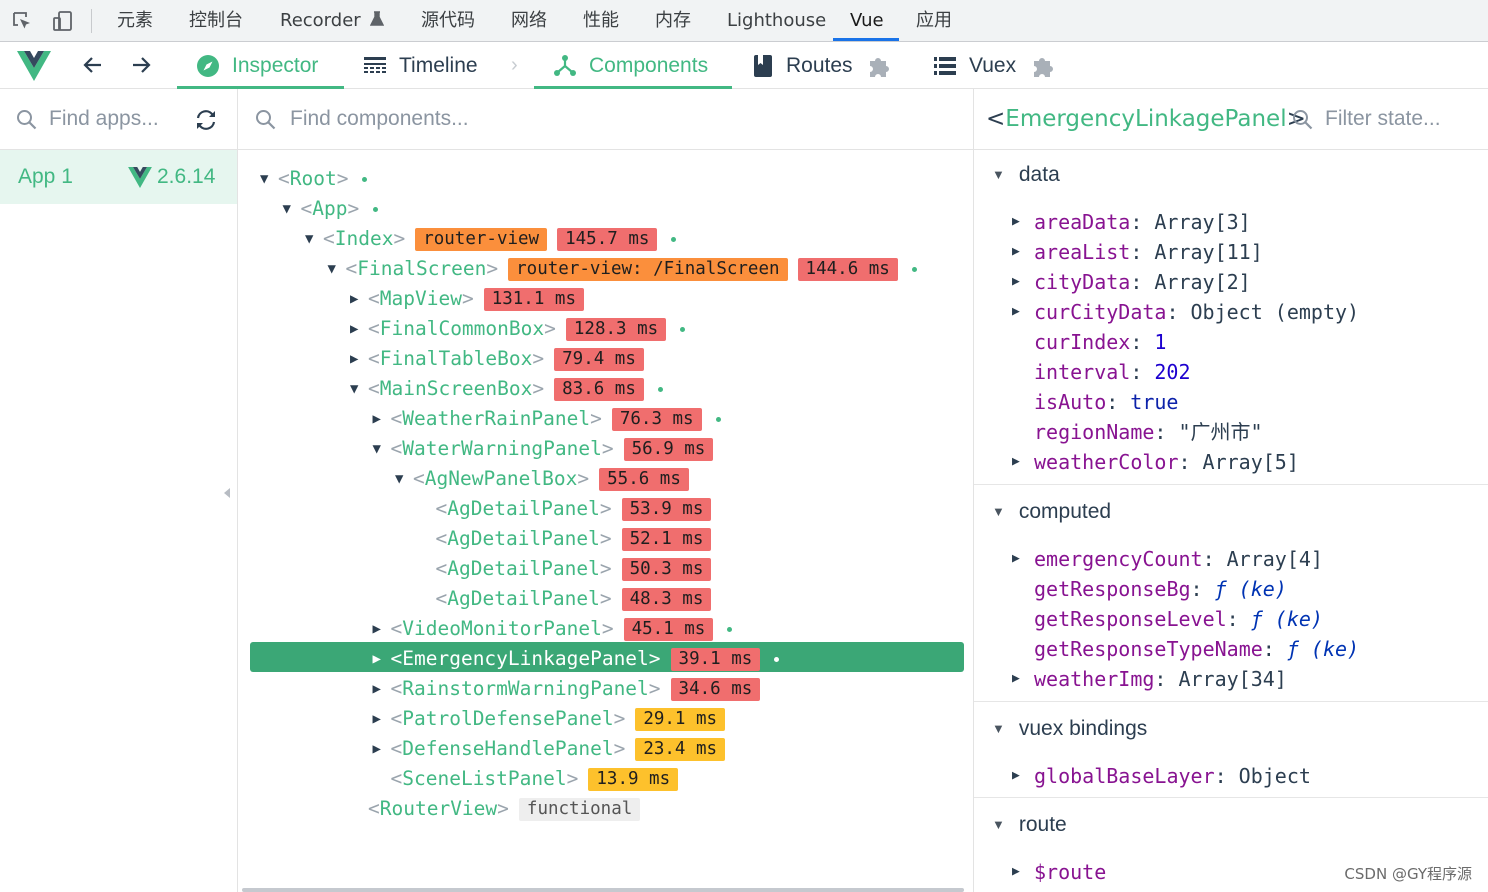  What do you see at coordinates (118, 177) in the screenshot?
I see `app-list-item: App 1 2.6.14` at bounding box center [118, 177].